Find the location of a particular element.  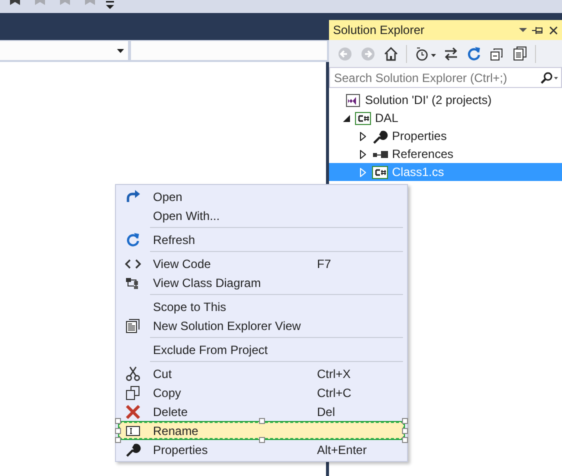

tree-label: Properties is located at coordinates (419, 136).